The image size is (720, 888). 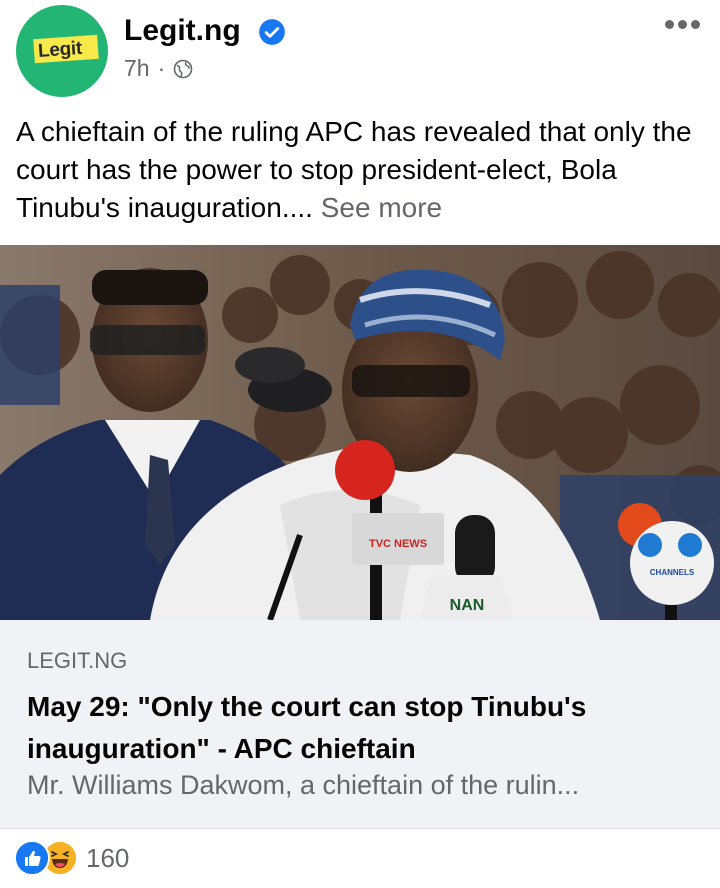 I want to click on logo-text: Legit, so click(x=60, y=49).